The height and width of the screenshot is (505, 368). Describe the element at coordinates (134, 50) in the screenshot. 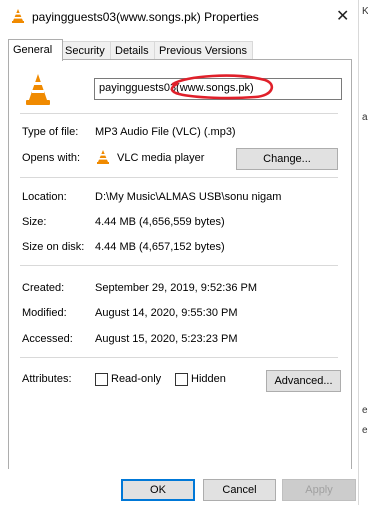

I see `tab-details: Details` at that location.